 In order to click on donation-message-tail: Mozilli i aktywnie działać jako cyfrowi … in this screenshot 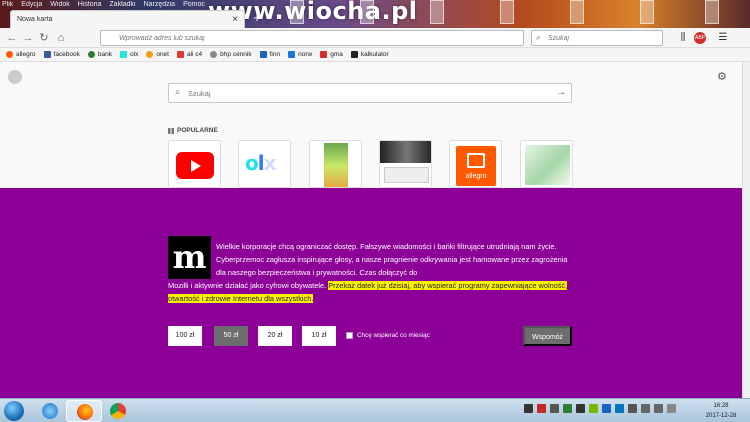, I will do `click(247, 285)`.